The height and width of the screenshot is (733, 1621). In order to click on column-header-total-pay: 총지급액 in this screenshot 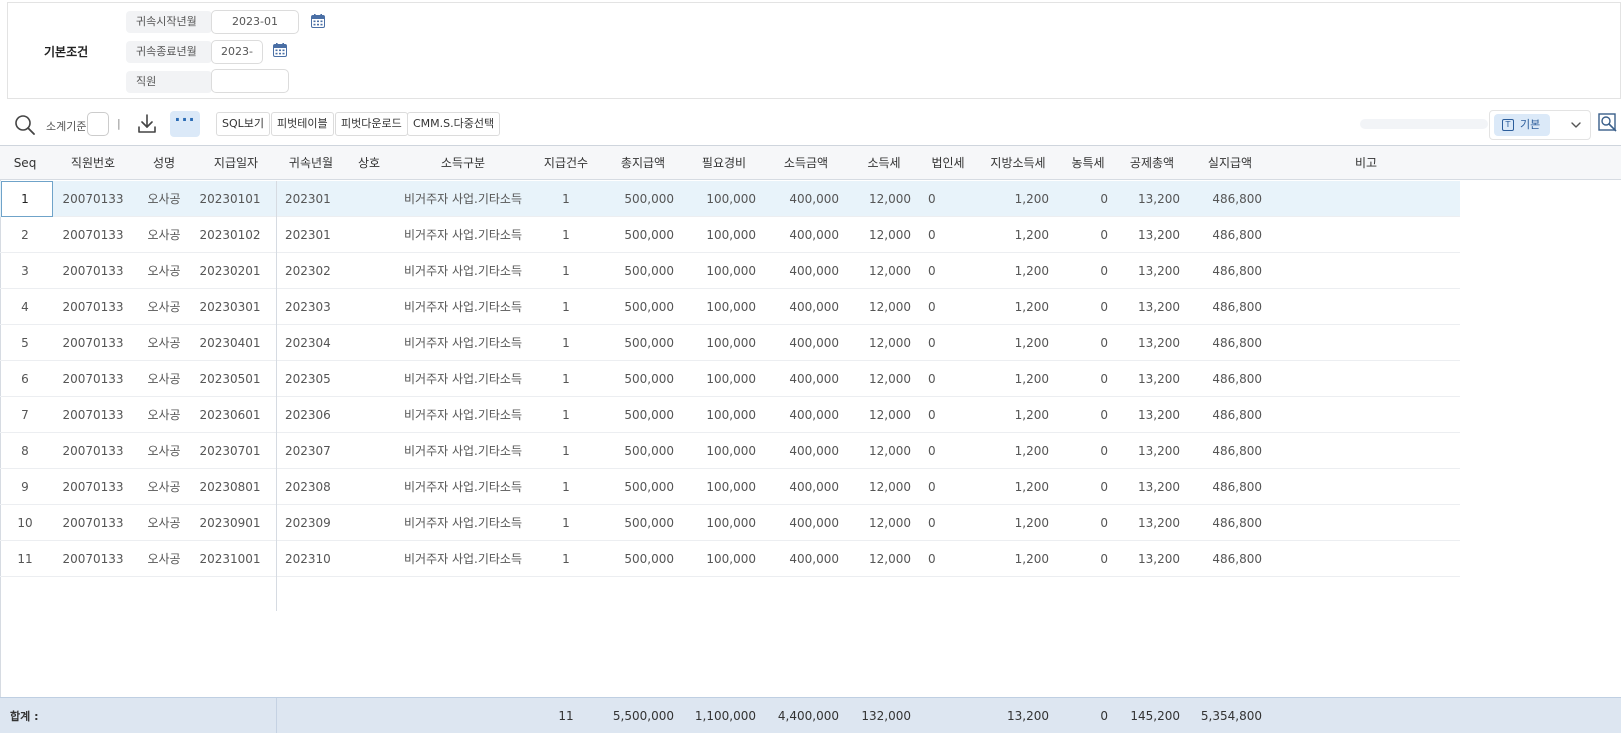, I will do `click(643, 163)`.